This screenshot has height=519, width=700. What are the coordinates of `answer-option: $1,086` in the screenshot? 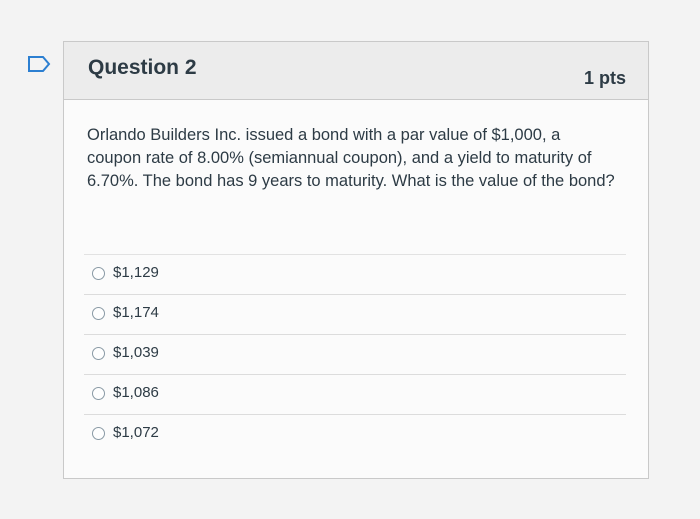 It's located at (355, 394).